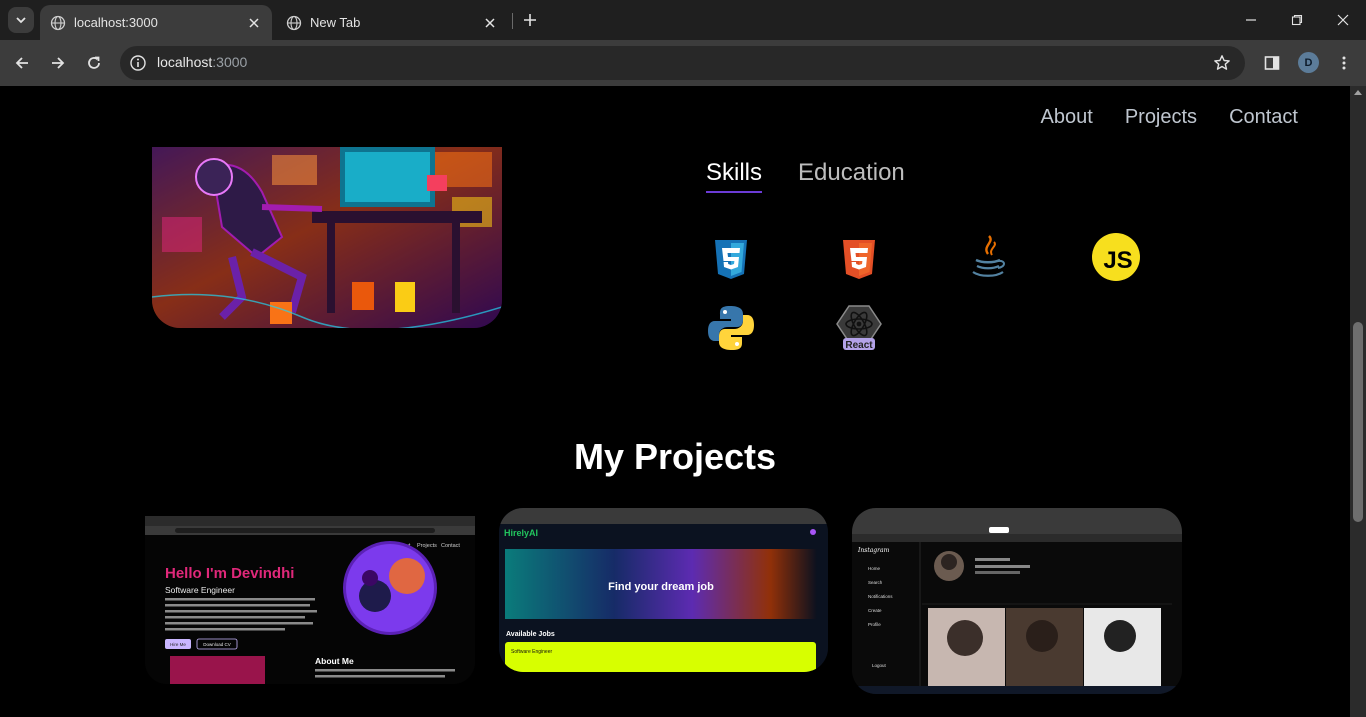 The image size is (1366, 717). Describe the element at coordinates (392, 22) in the screenshot. I see `tab-new-tab: New Tab` at that location.